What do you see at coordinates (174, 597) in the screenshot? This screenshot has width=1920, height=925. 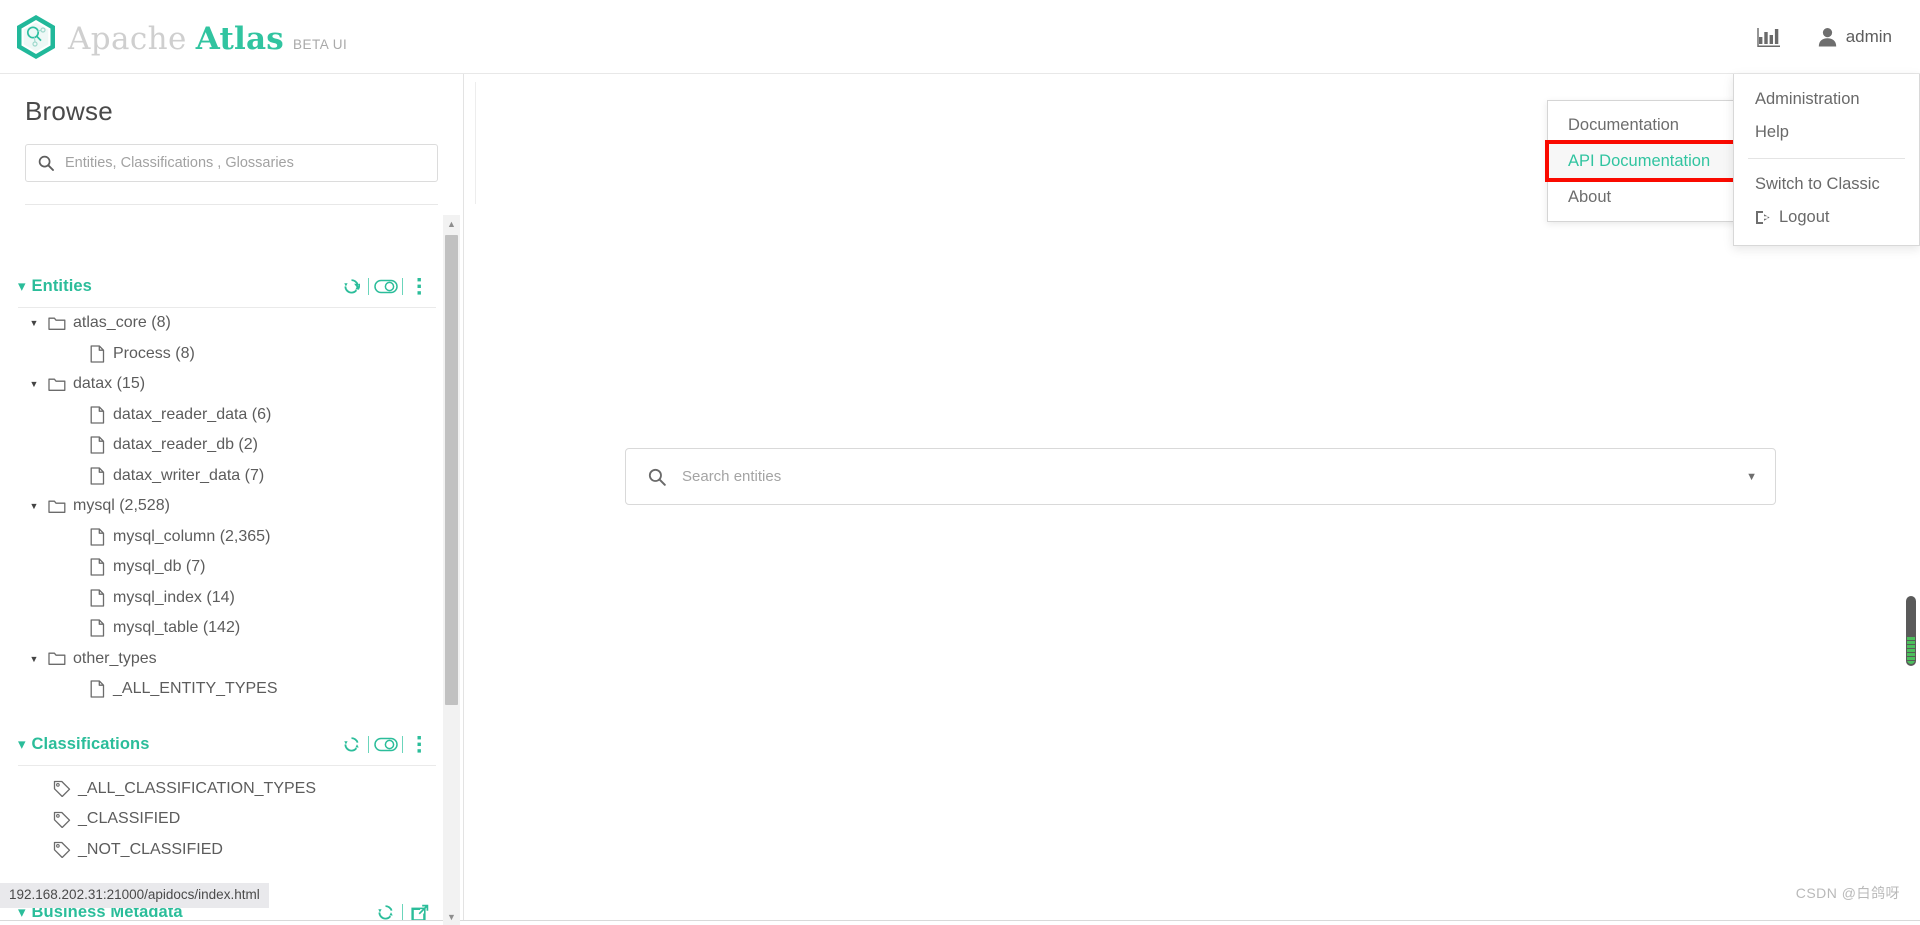 I see `tree-item-label: mysql_index (14)` at bounding box center [174, 597].